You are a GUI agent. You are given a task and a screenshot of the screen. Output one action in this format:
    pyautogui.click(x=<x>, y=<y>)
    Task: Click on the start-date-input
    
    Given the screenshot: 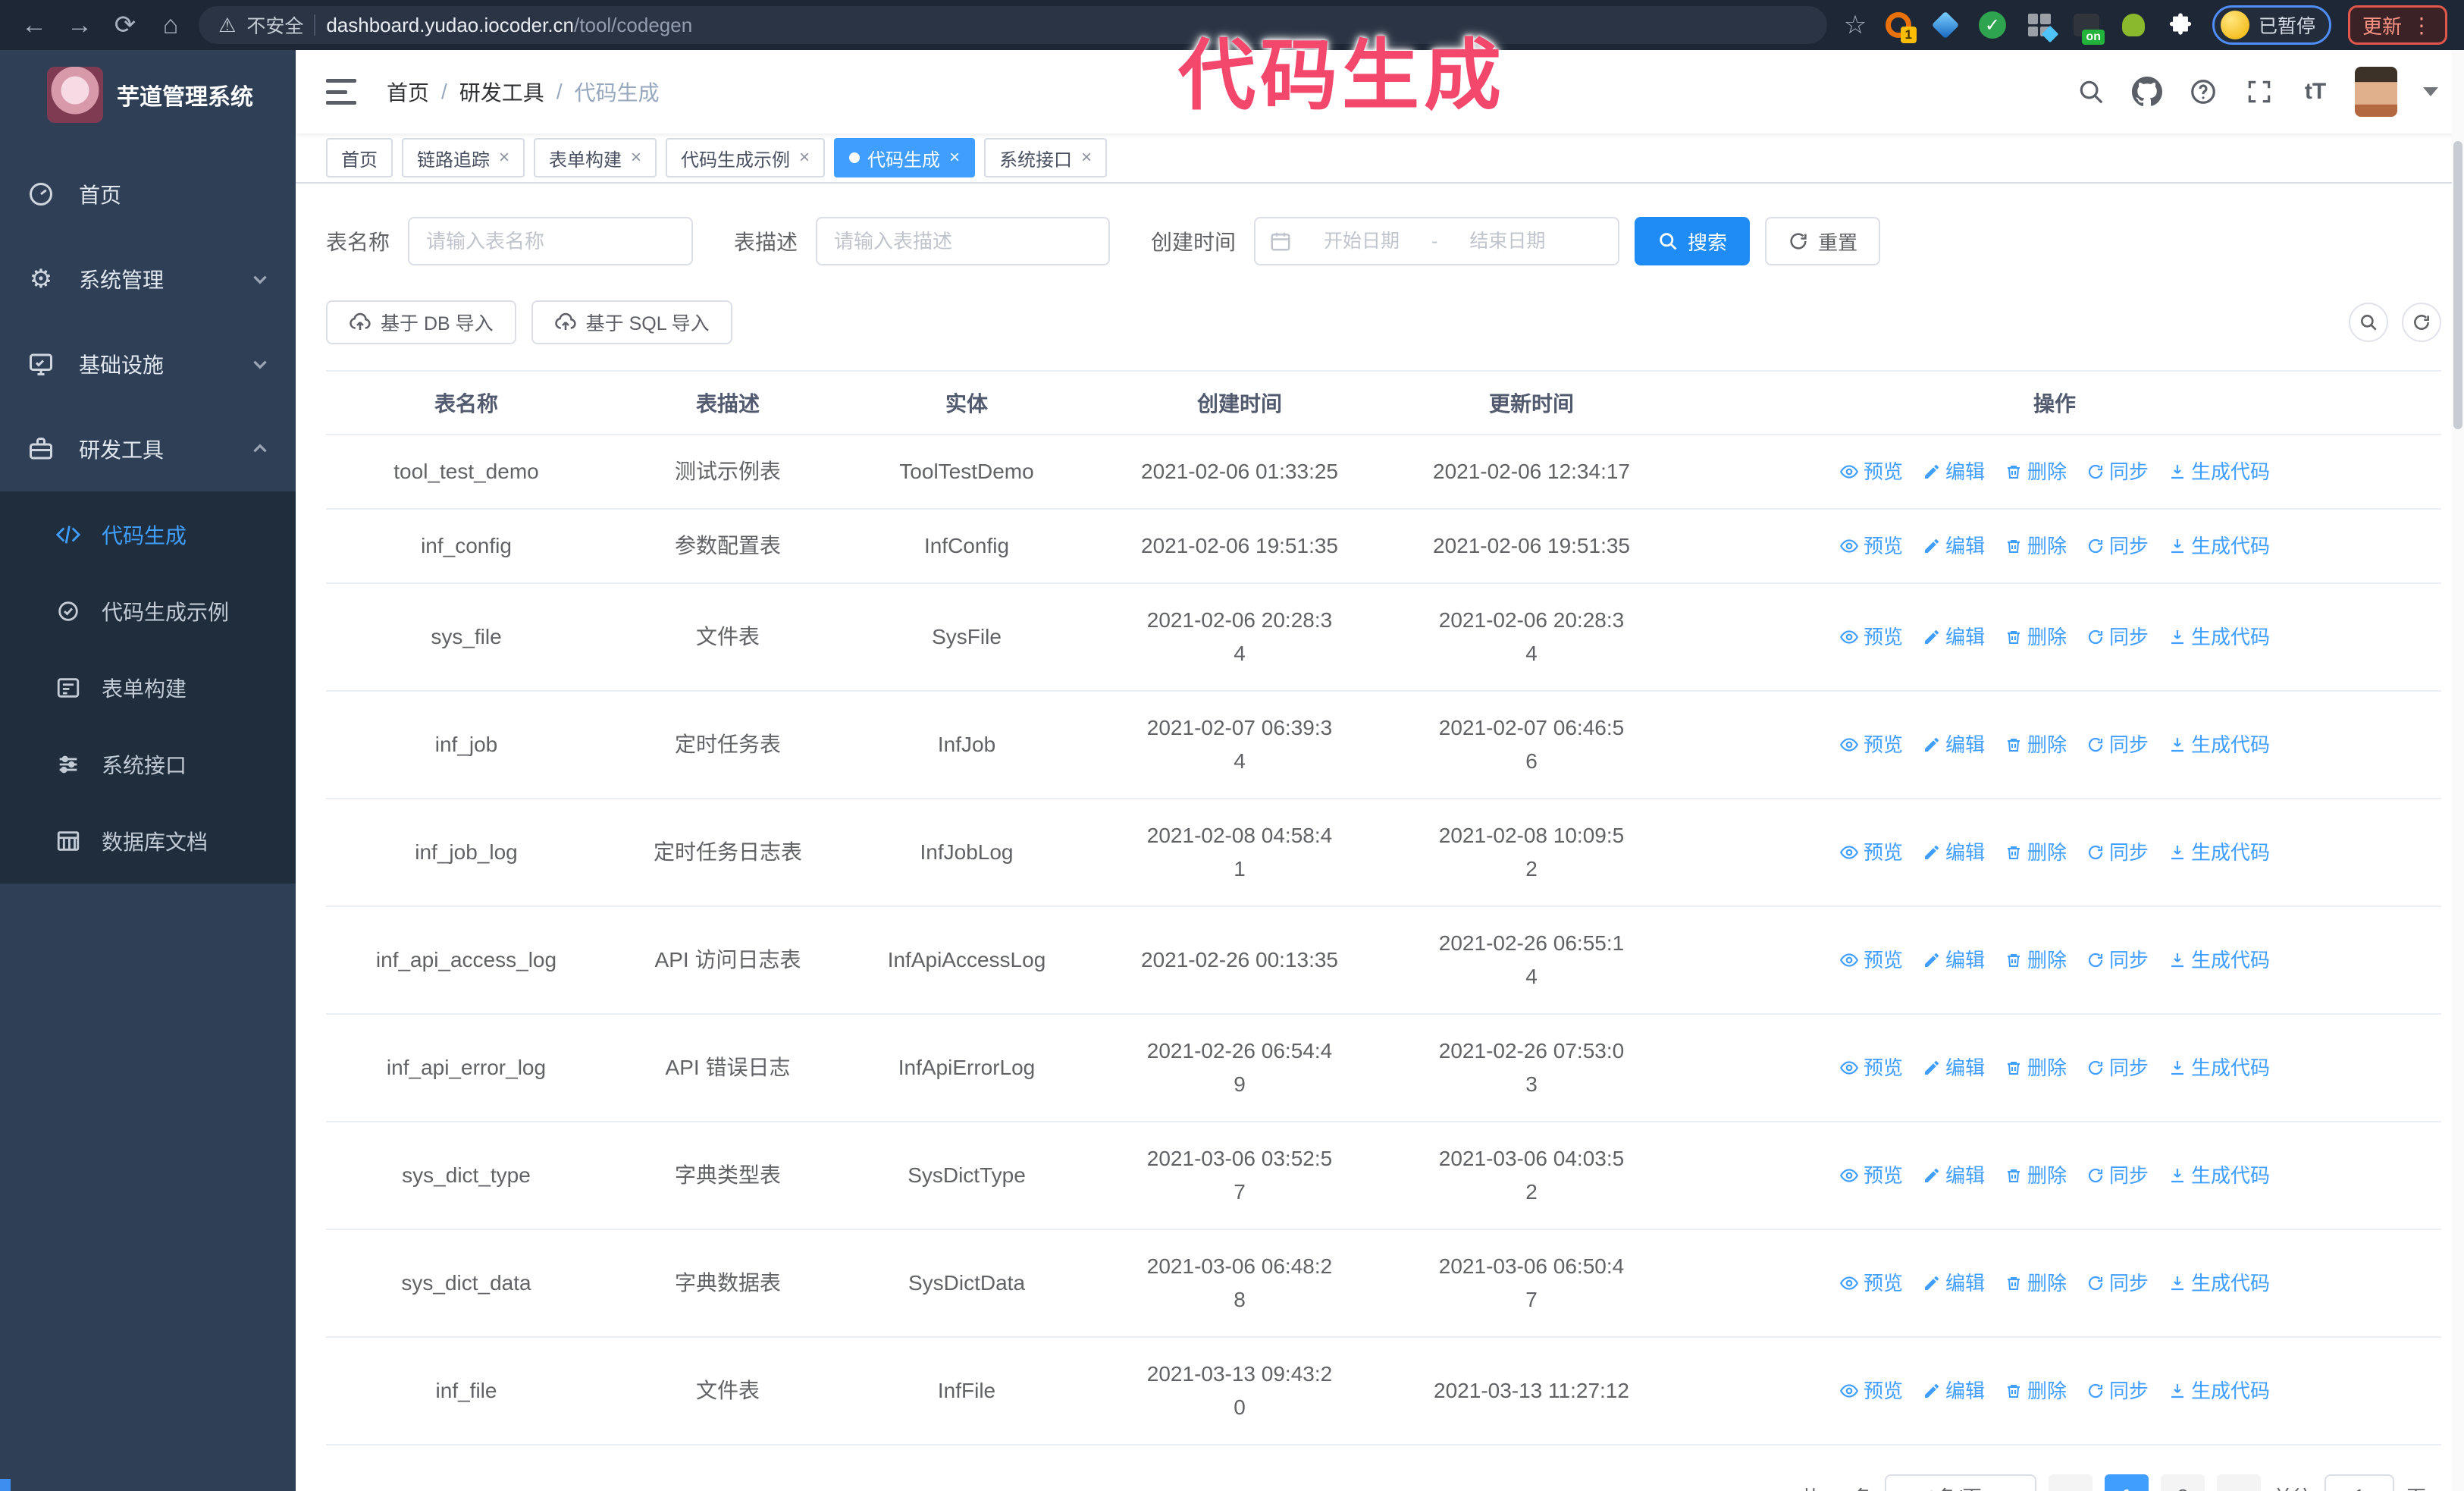 What is the action you would take?
    pyautogui.click(x=1362, y=241)
    